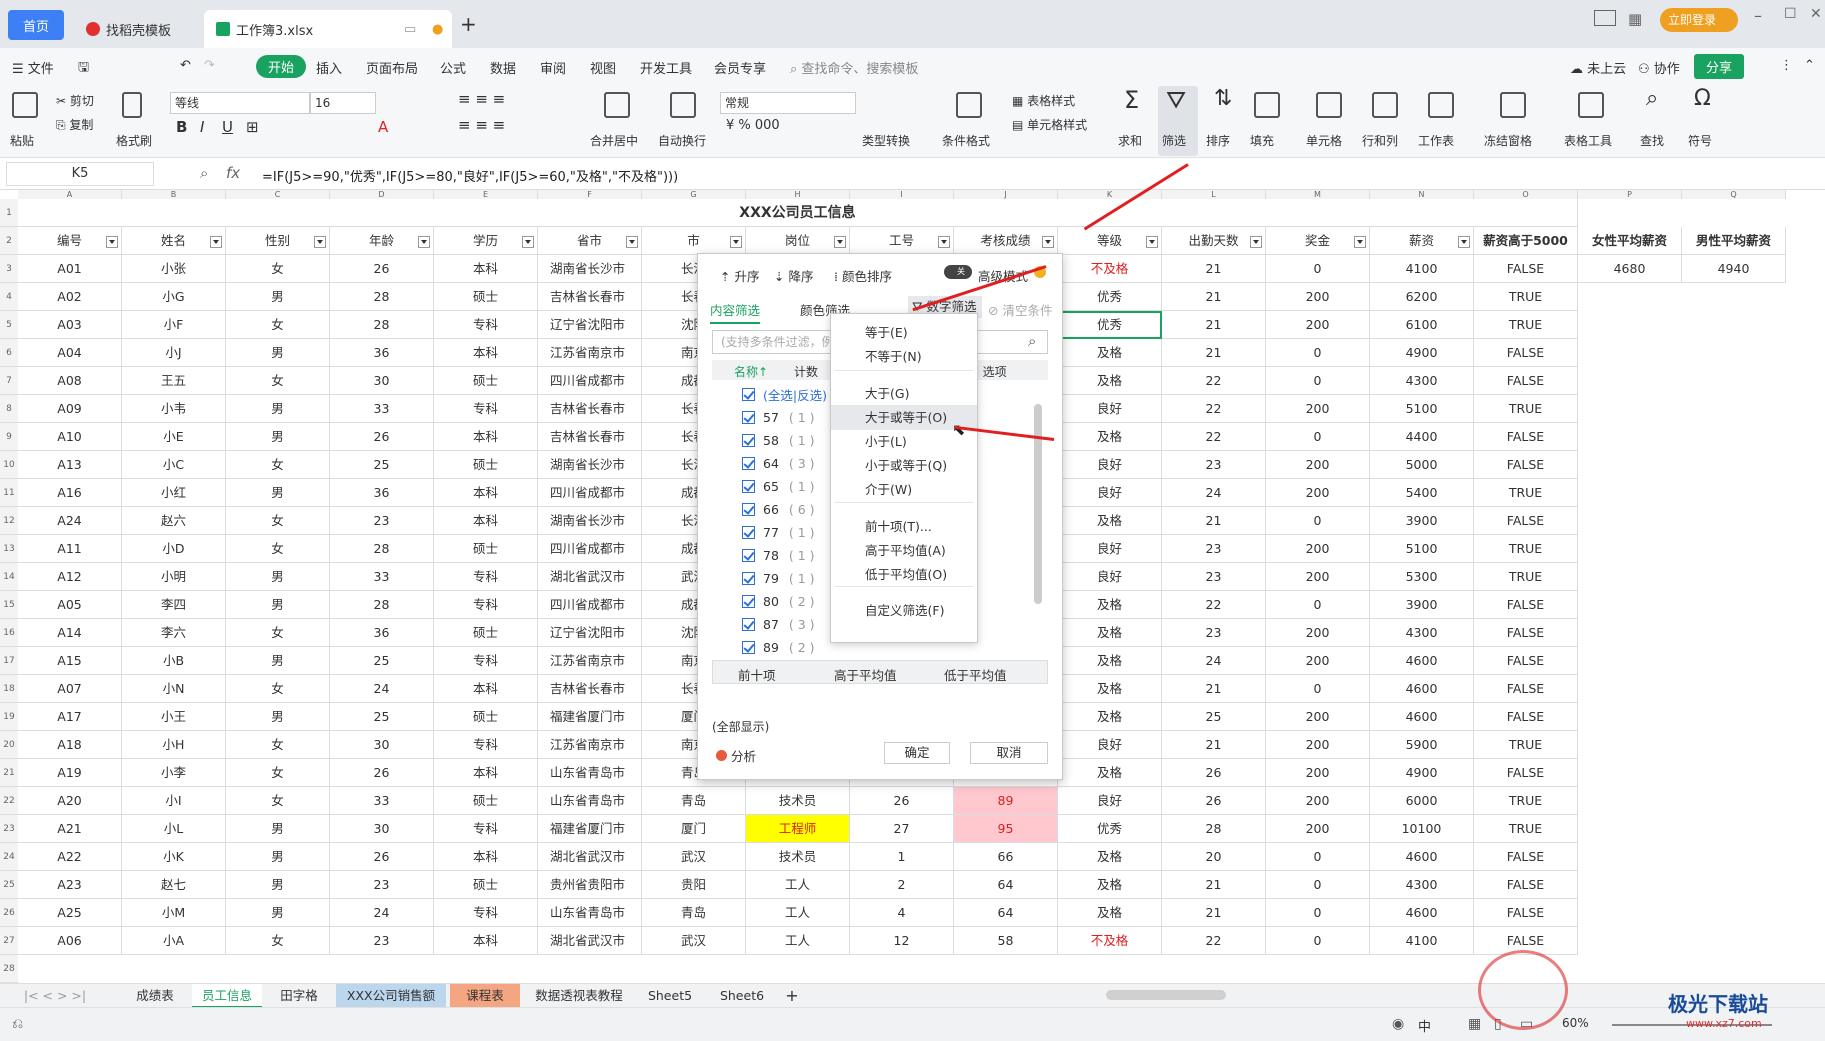 The width and height of the screenshot is (1825, 1041). Describe the element at coordinates (1699, 20) in the screenshot. I see `login-button: 立即登录` at that location.